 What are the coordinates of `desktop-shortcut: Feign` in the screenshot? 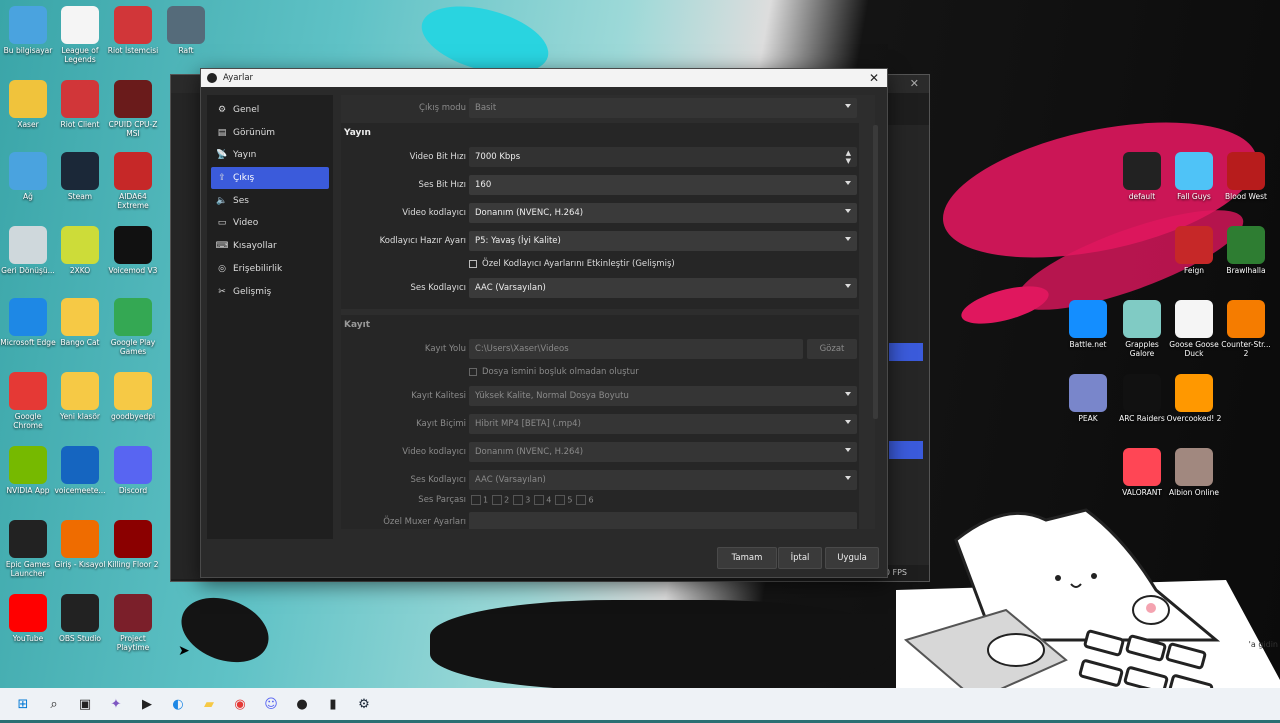 It's located at (1194, 250).